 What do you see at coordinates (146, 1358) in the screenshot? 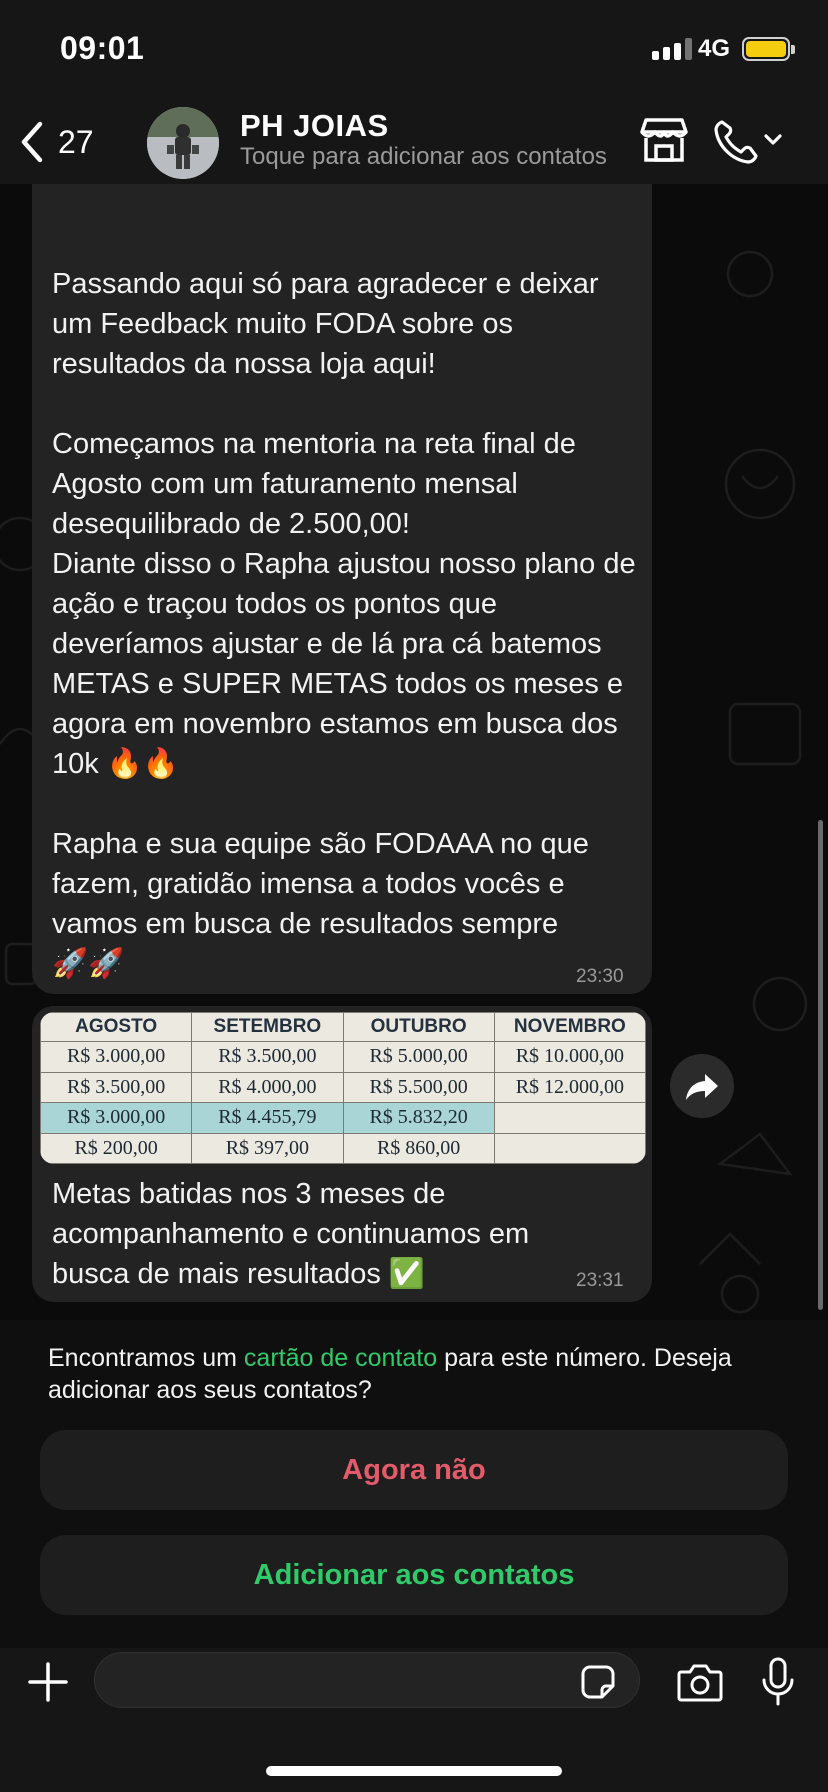
I see `prompt-text: Encontramos um` at bounding box center [146, 1358].